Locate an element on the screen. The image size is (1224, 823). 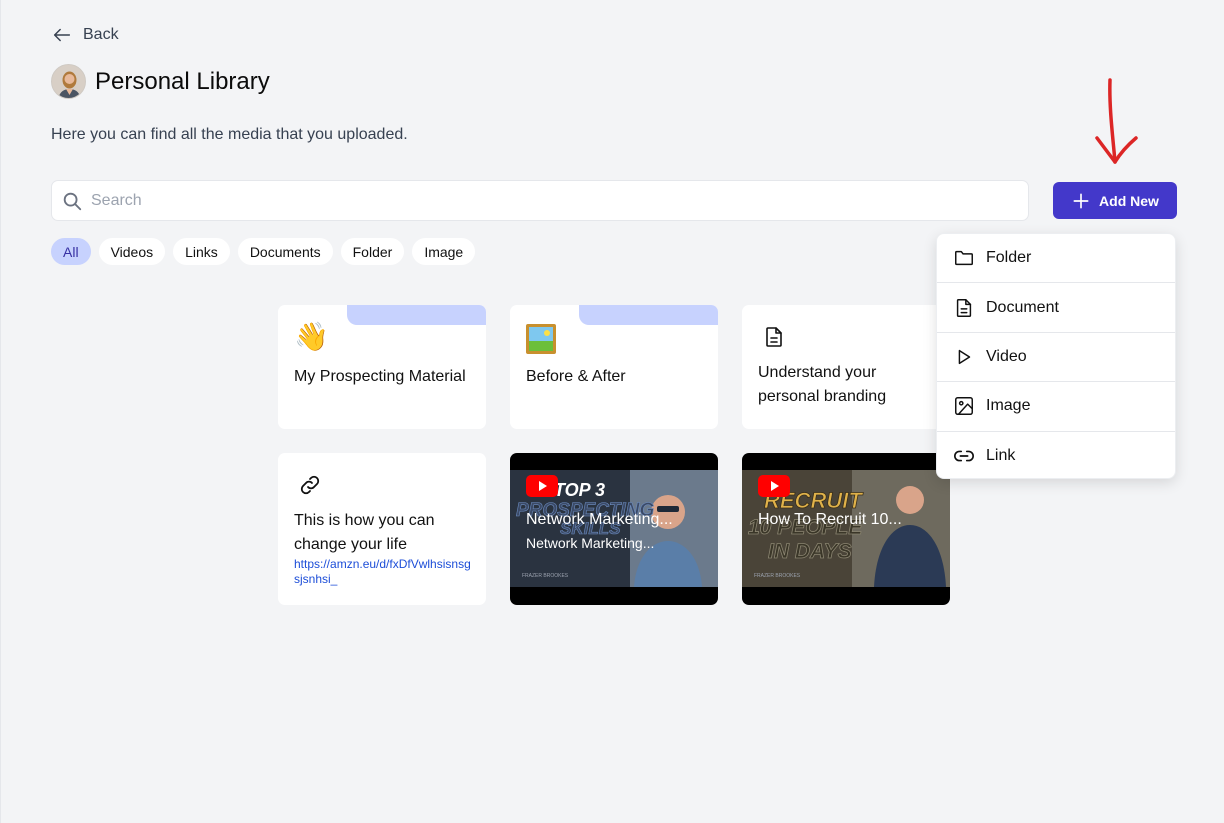
avatar is located at coordinates (68, 81).